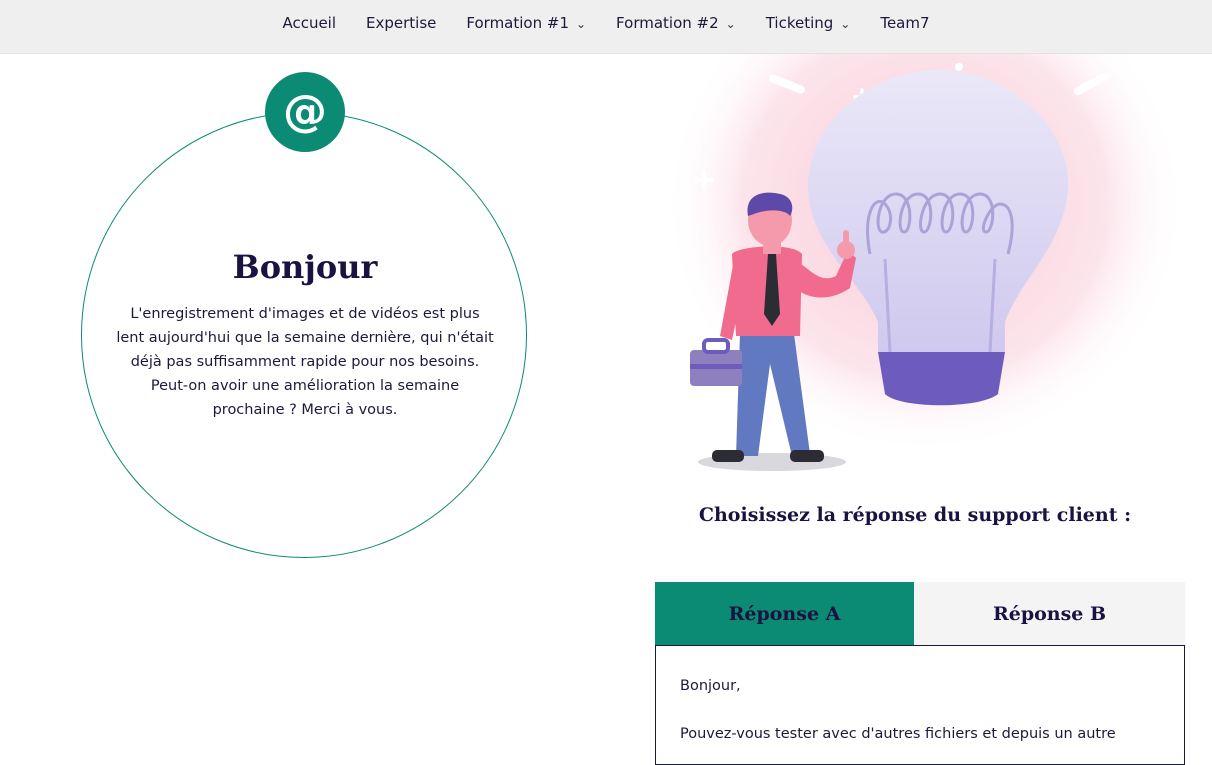 The image size is (1212, 765). I want to click on briefcase-band, so click(716, 366).